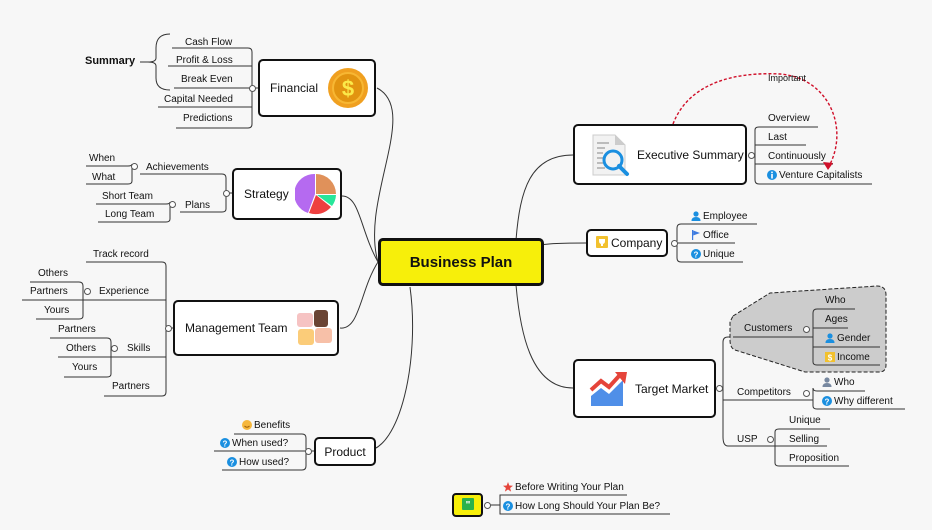  Describe the element at coordinates (787, 78) in the screenshot. I see `relationship-label: Important` at that location.